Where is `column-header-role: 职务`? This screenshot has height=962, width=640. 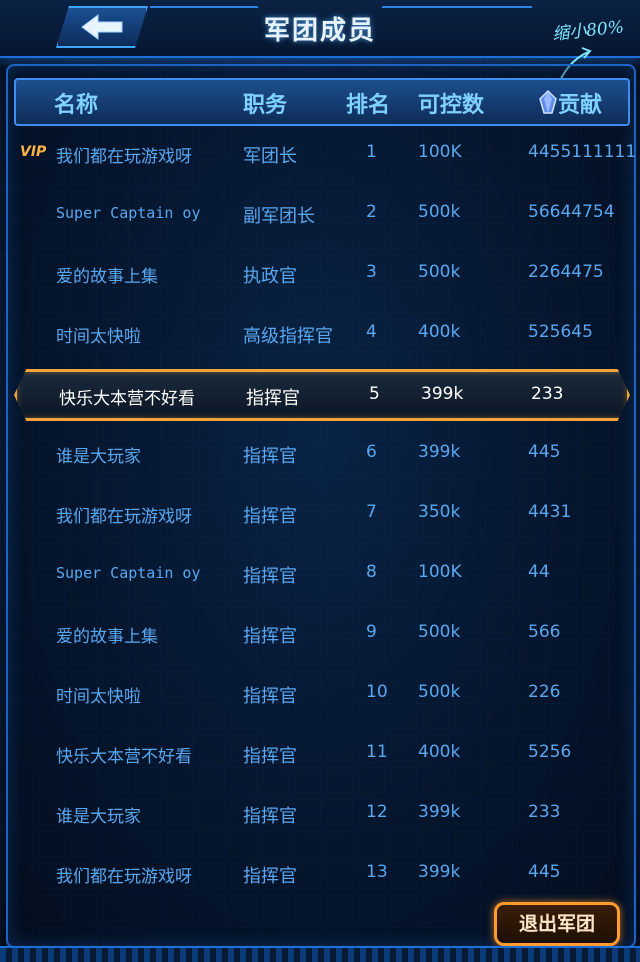
column-header-role: 职务 is located at coordinates (265, 103).